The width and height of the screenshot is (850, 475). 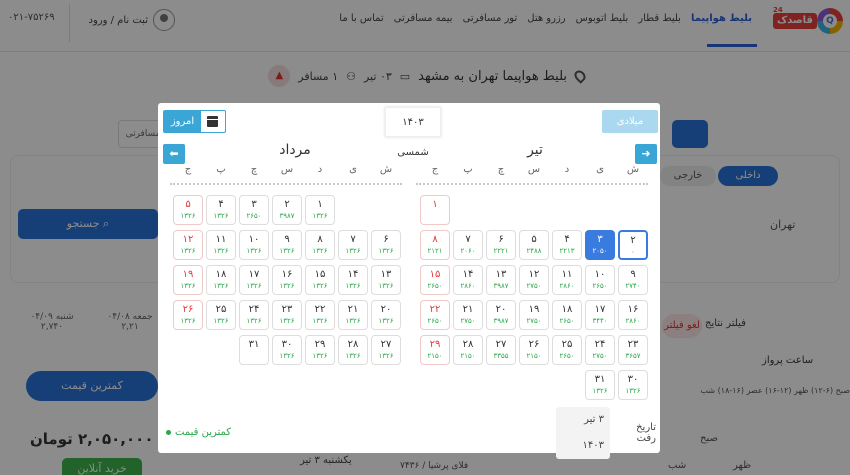 I want to click on legend-dot-icon, so click(x=168, y=432).